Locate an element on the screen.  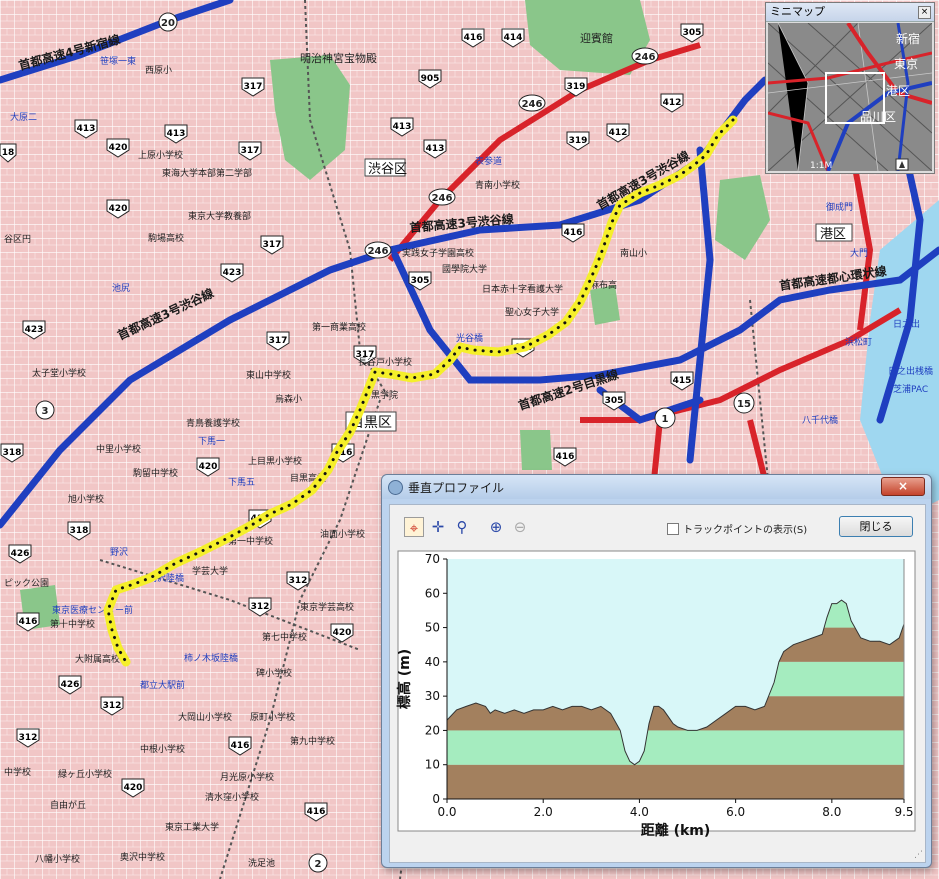
svg-text: 青南小学校 is located at coordinates (497, 185).